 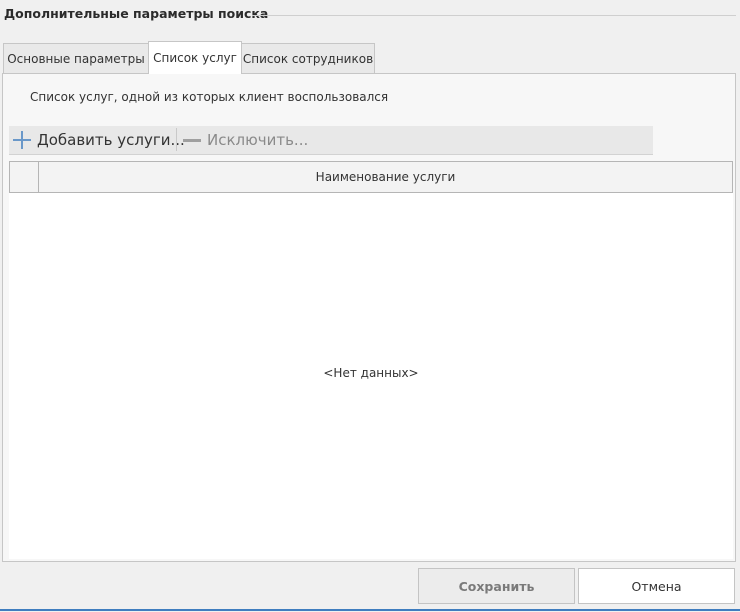 What do you see at coordinates (656, 586) in the screenshot?
I see `cancel-button: Отмена` at bounding box center [656, 586].